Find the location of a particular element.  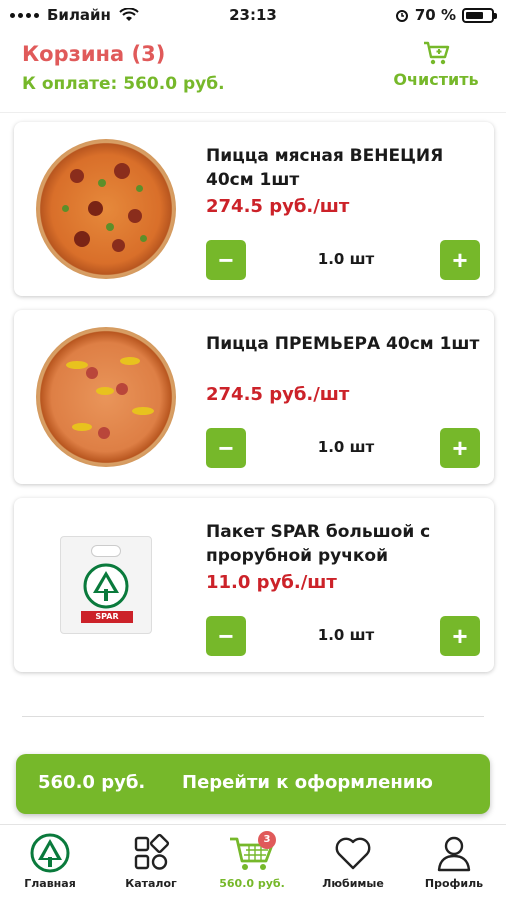

summary-divider is located at coordinates (253, 716).